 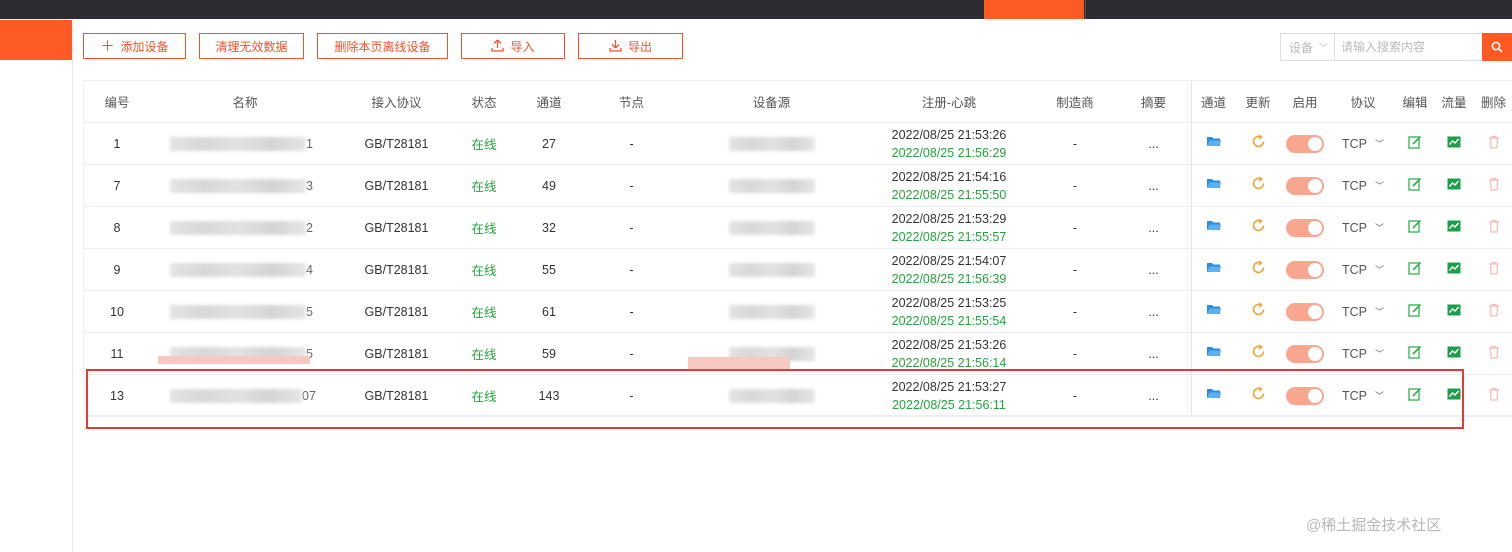 What do you see at coordinates (1034, 9) in the screenshot?
I see `active-nav-tab` at bounding box center [1034, 9].